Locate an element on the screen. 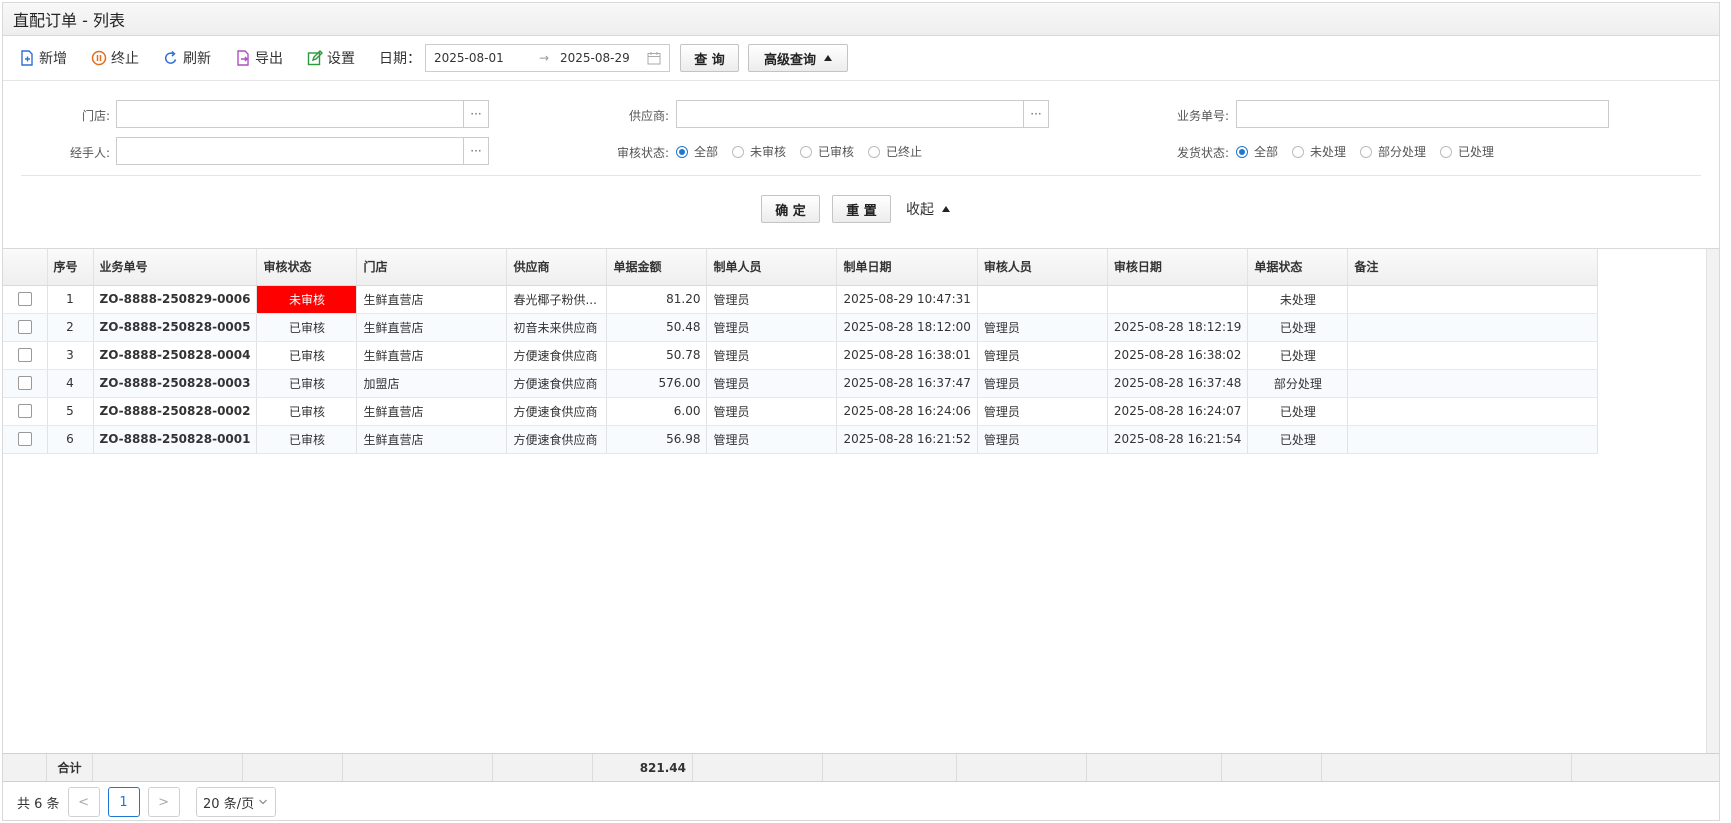 The height and width of the screenshot is (823, 1731). ship-radio-partial: 部分处理 is located at coordinates (1393, 151).